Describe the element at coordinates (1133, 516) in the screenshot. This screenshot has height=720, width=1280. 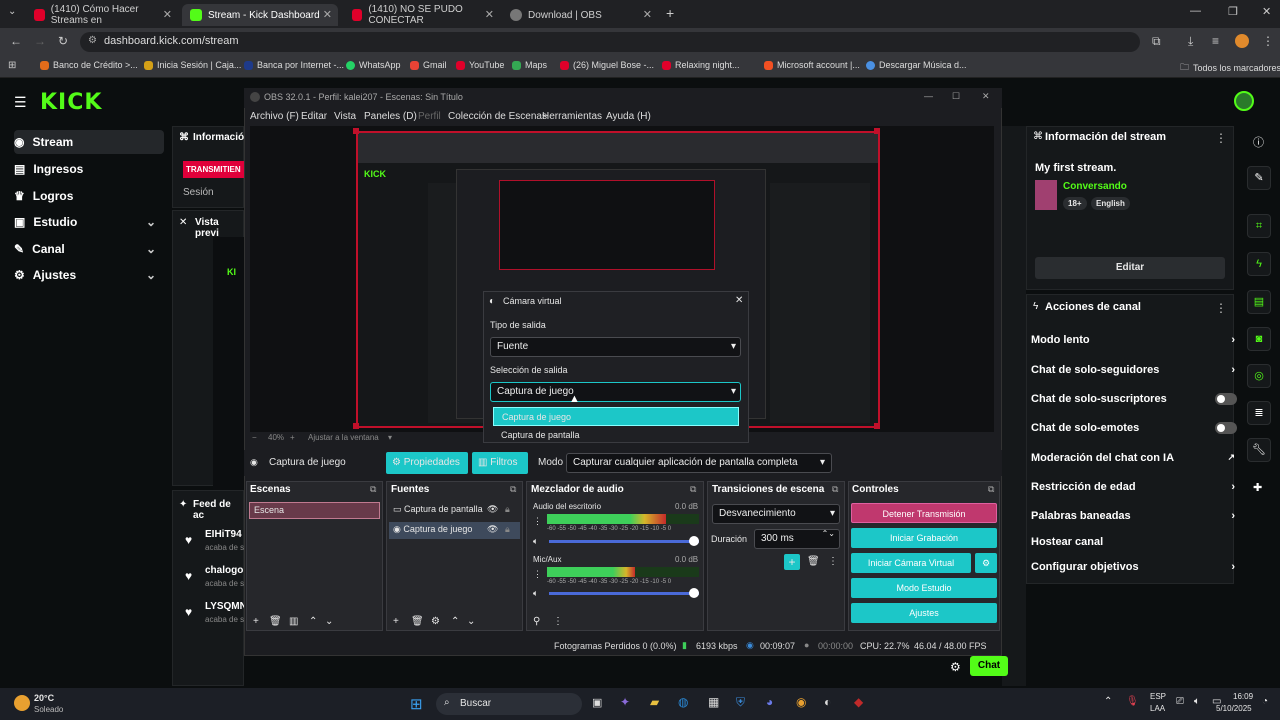
I see `action-banned-words: Palabras baneadas ›` at that location.